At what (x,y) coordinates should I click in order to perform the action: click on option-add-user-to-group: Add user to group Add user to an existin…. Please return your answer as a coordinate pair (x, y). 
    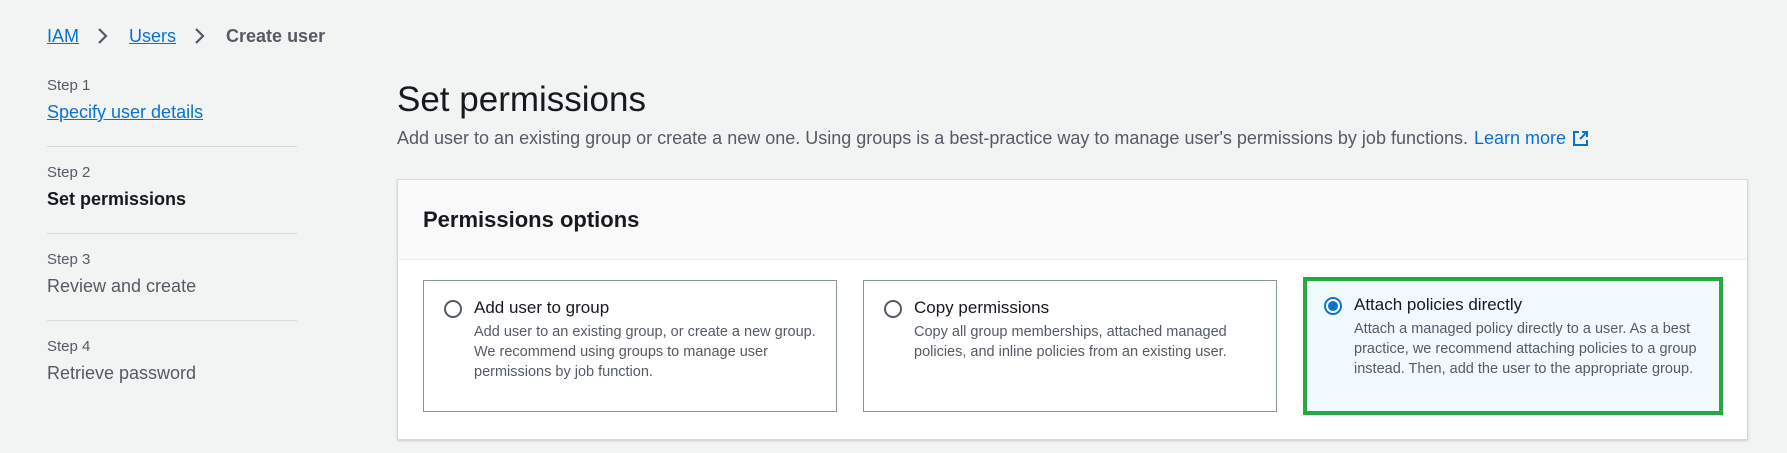
    Looking at the image, I should click on (630, 346).